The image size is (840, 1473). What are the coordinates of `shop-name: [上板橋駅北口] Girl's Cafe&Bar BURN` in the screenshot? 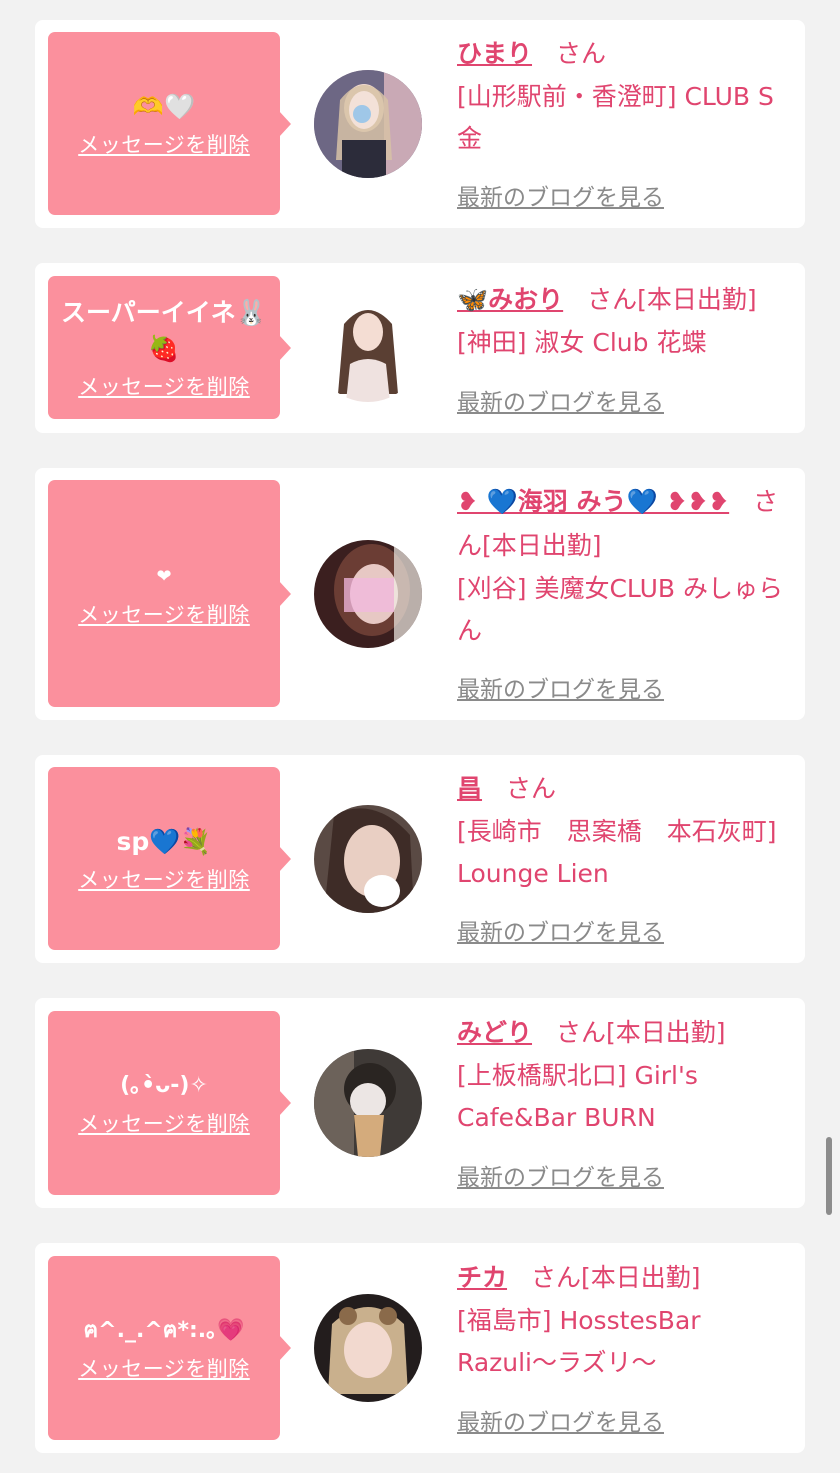 It's located at (577, 1096).